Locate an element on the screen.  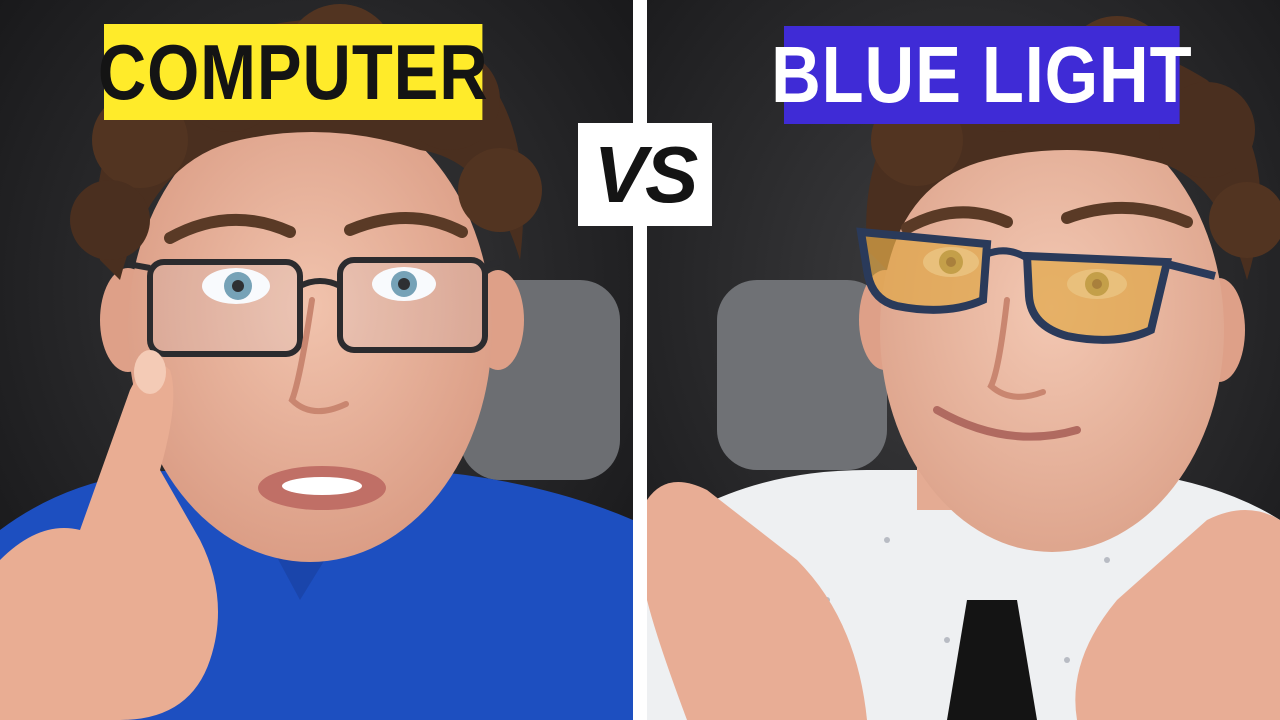
blue-light-label: BLUE LIGHT is located at coordinates (981, 75).